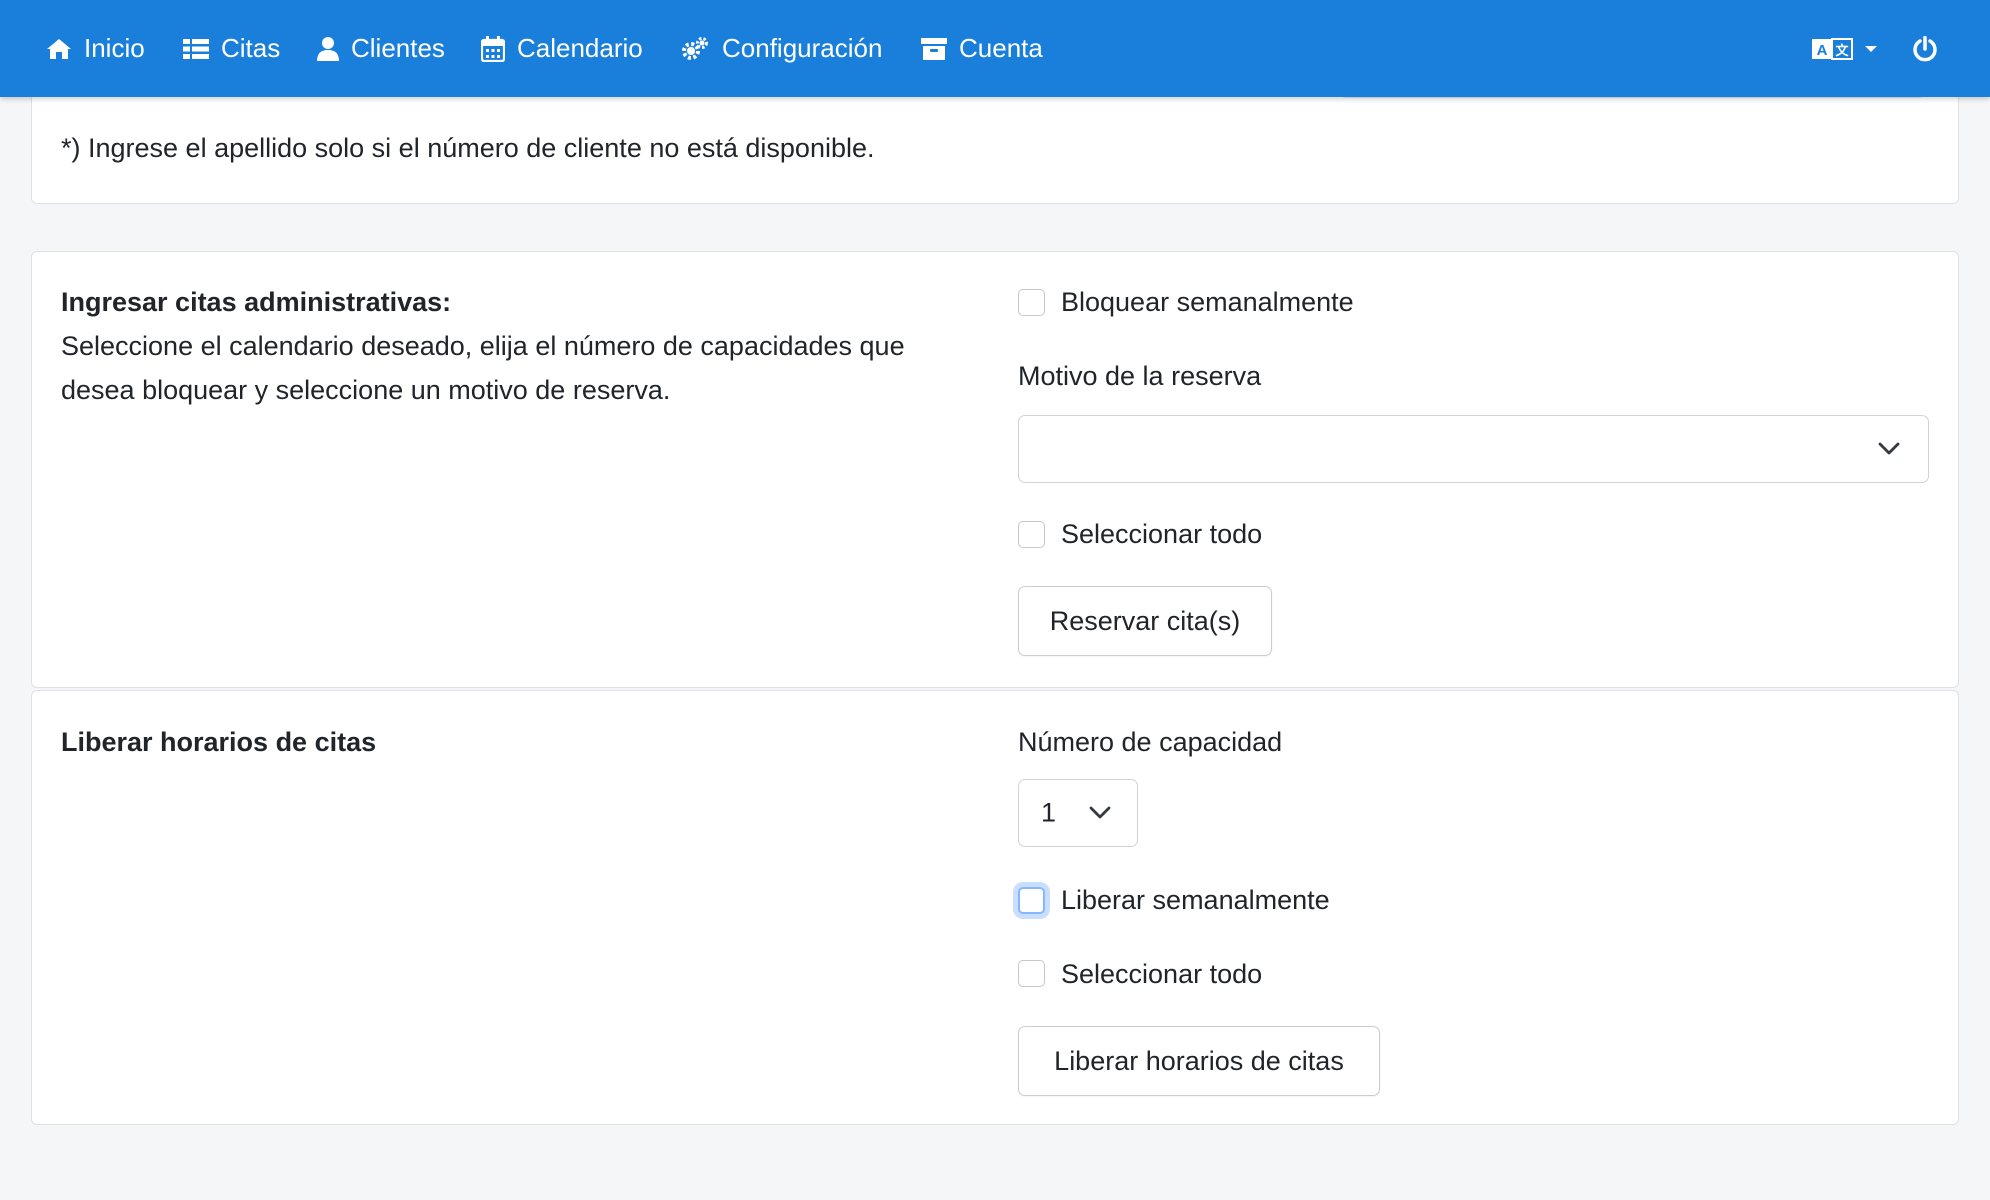 This screenshot has width=1990, height=1200. What do you see at coordinates (1031, 302) in the screenshot?
I see `weekly-block-checkbox` at bounding box center [1031, 302].